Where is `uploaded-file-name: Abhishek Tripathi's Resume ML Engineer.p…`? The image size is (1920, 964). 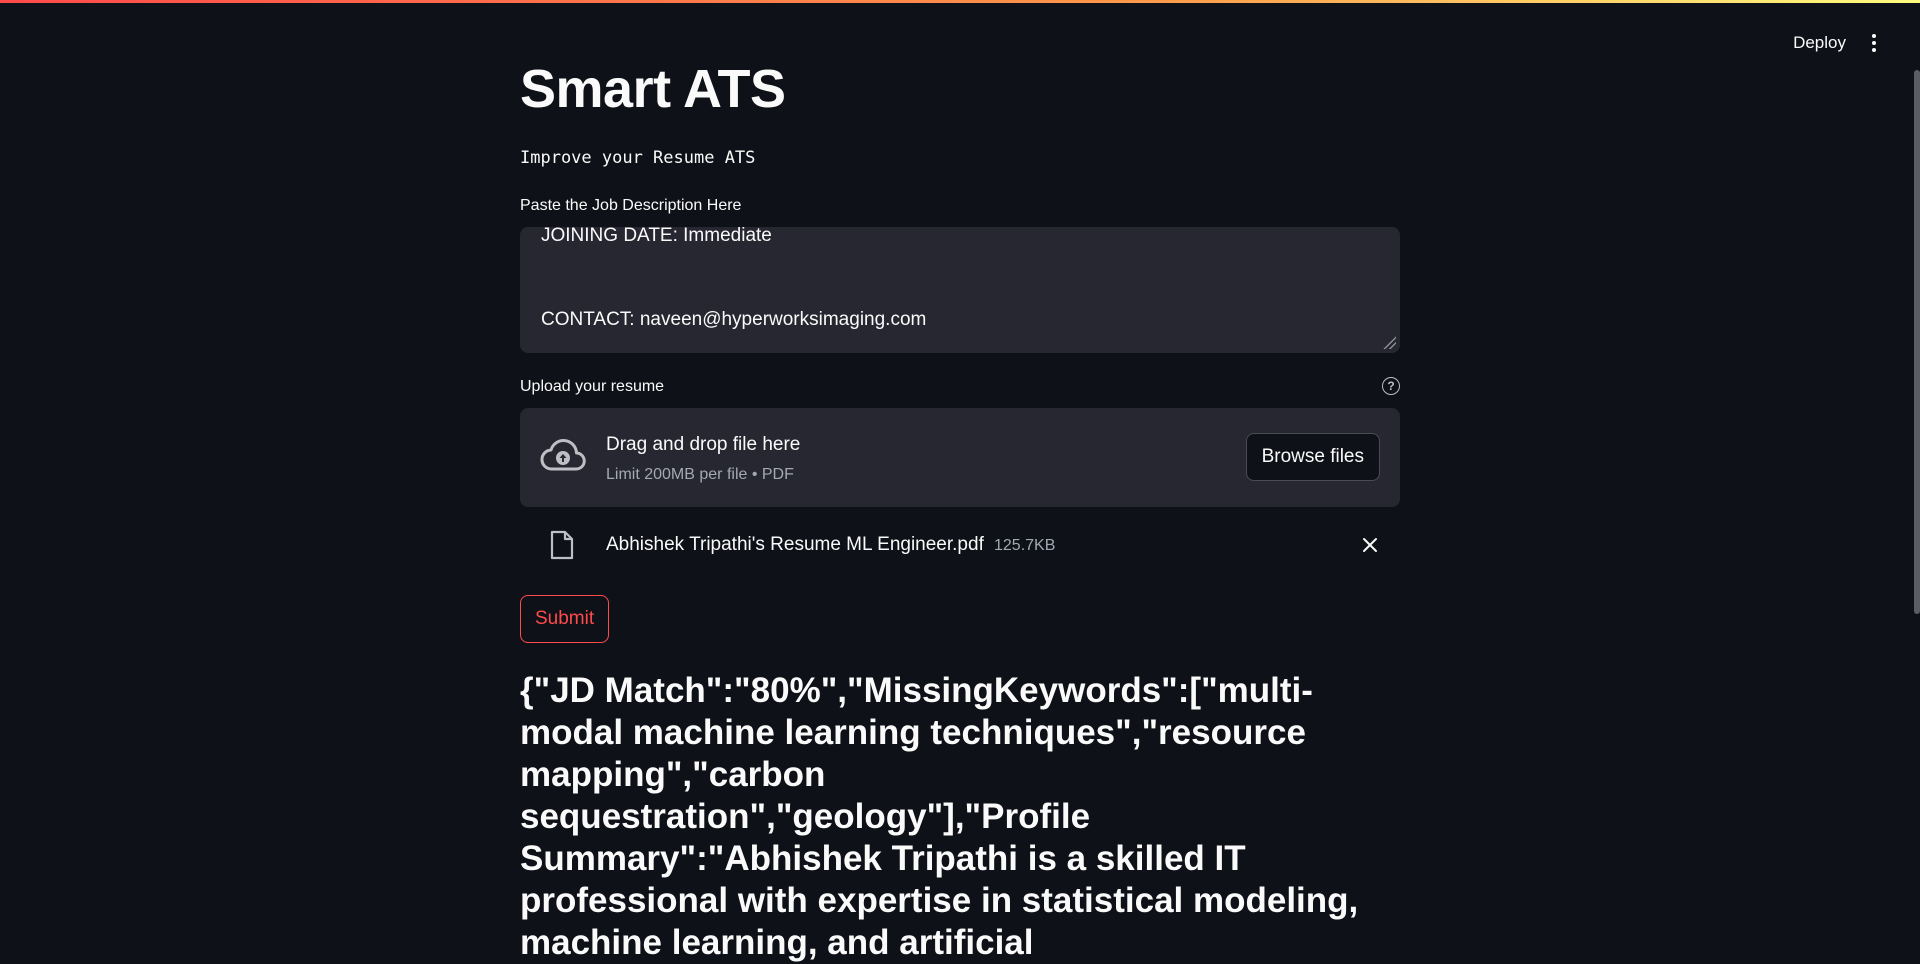
uploaded-file-name: Abhishek Tripathi's Resume ML Engineer.p… is located at coordinates (795, 544).